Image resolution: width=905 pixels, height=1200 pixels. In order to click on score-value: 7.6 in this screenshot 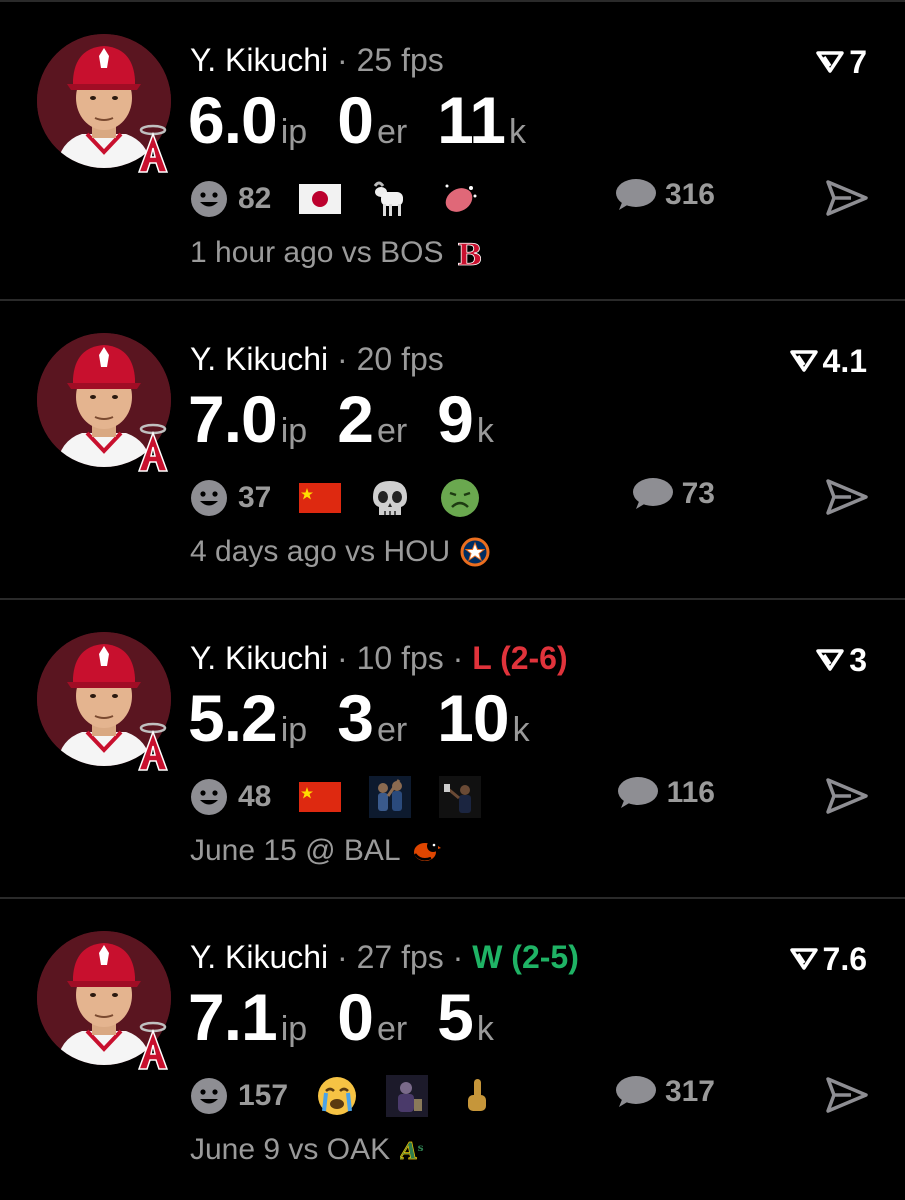, I will do `click(844, 959)`.